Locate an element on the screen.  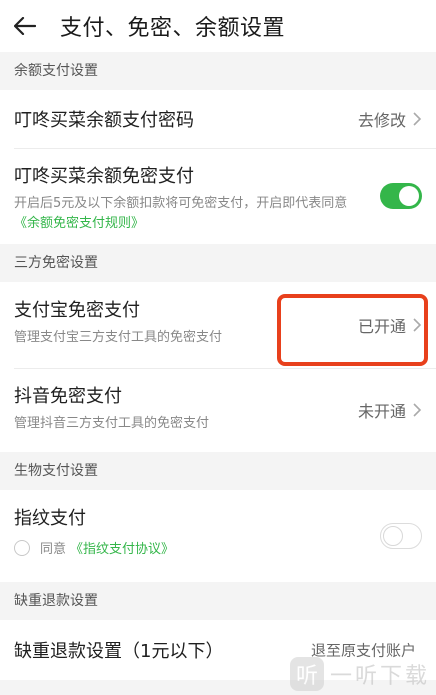
back-arrow-icon is located at coordinates (25, 26).